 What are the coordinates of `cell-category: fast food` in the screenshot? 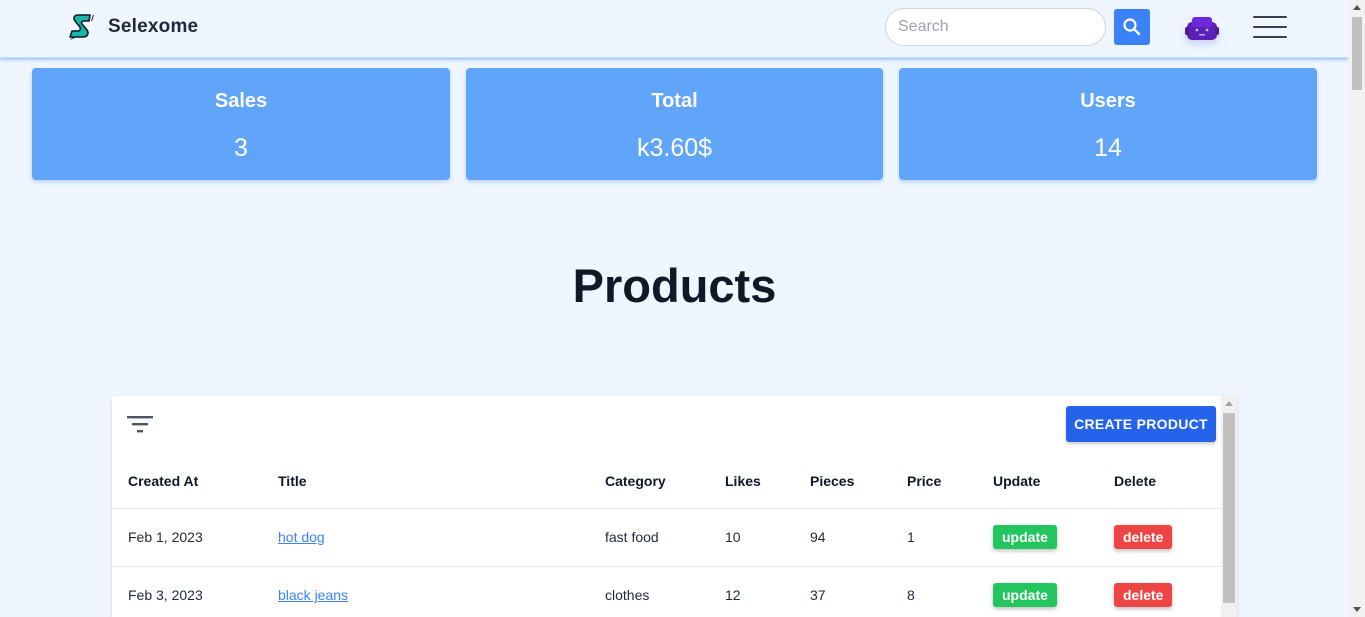 It's located at (649, 537).